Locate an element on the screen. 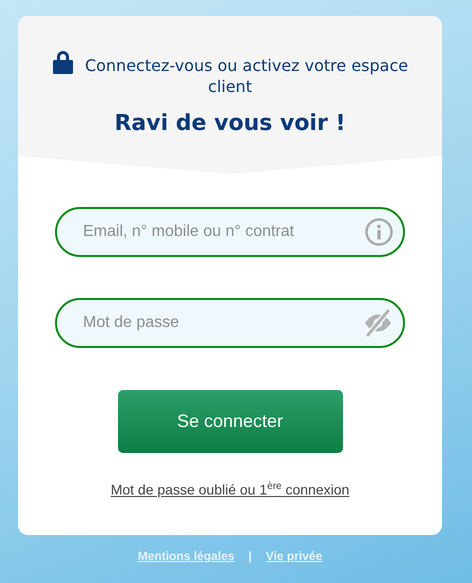  intro-text: Connectez-vous ou activez votre espace client is located at coordinates (246, 76).